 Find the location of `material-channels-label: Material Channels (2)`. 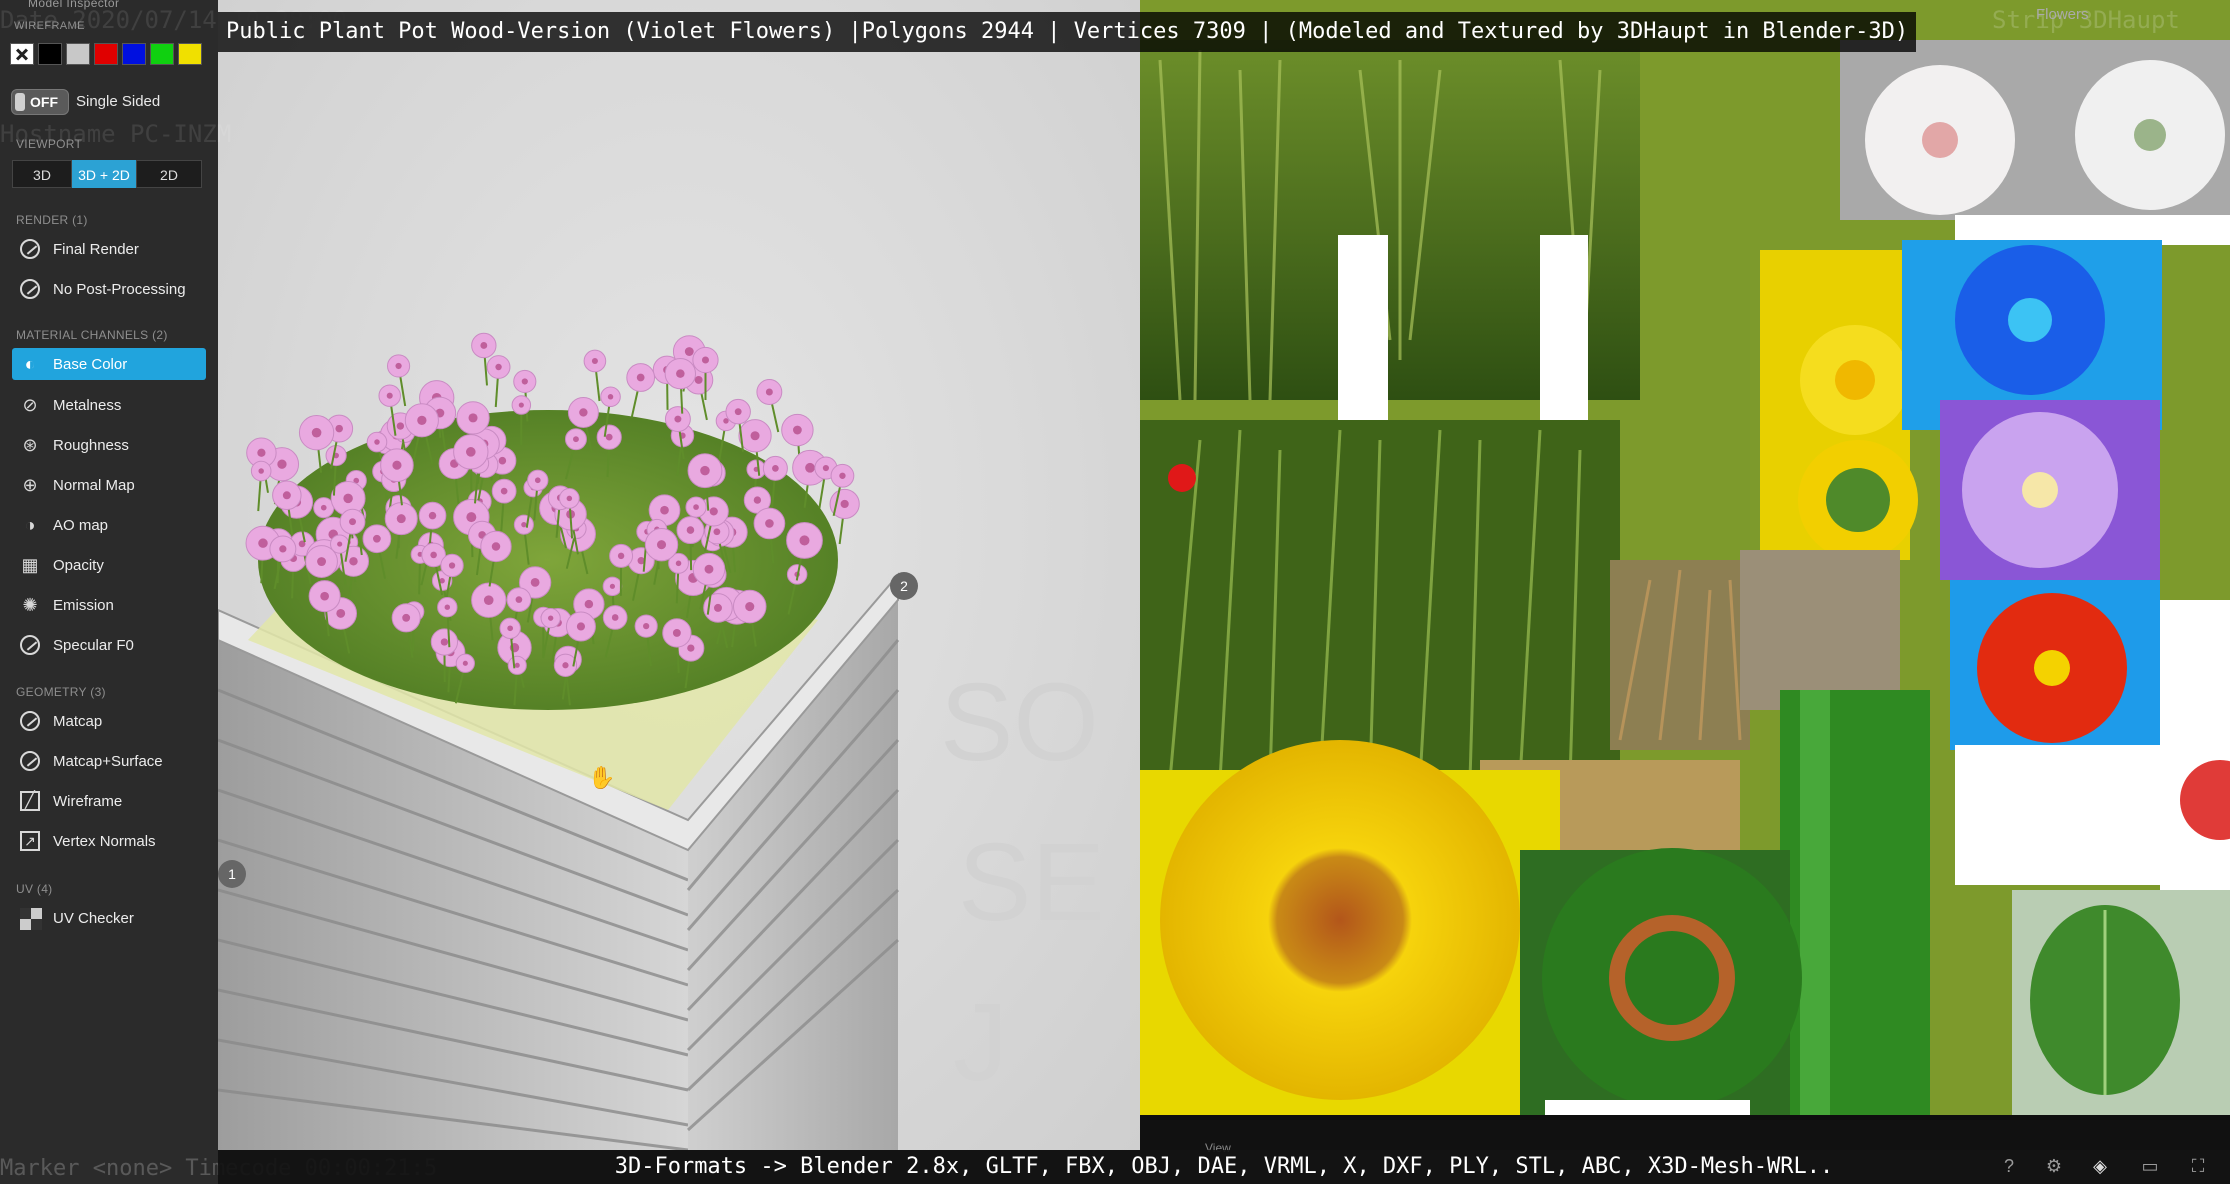

material-channels-label: Material Channels (2) is located at coordinates (92, 335).